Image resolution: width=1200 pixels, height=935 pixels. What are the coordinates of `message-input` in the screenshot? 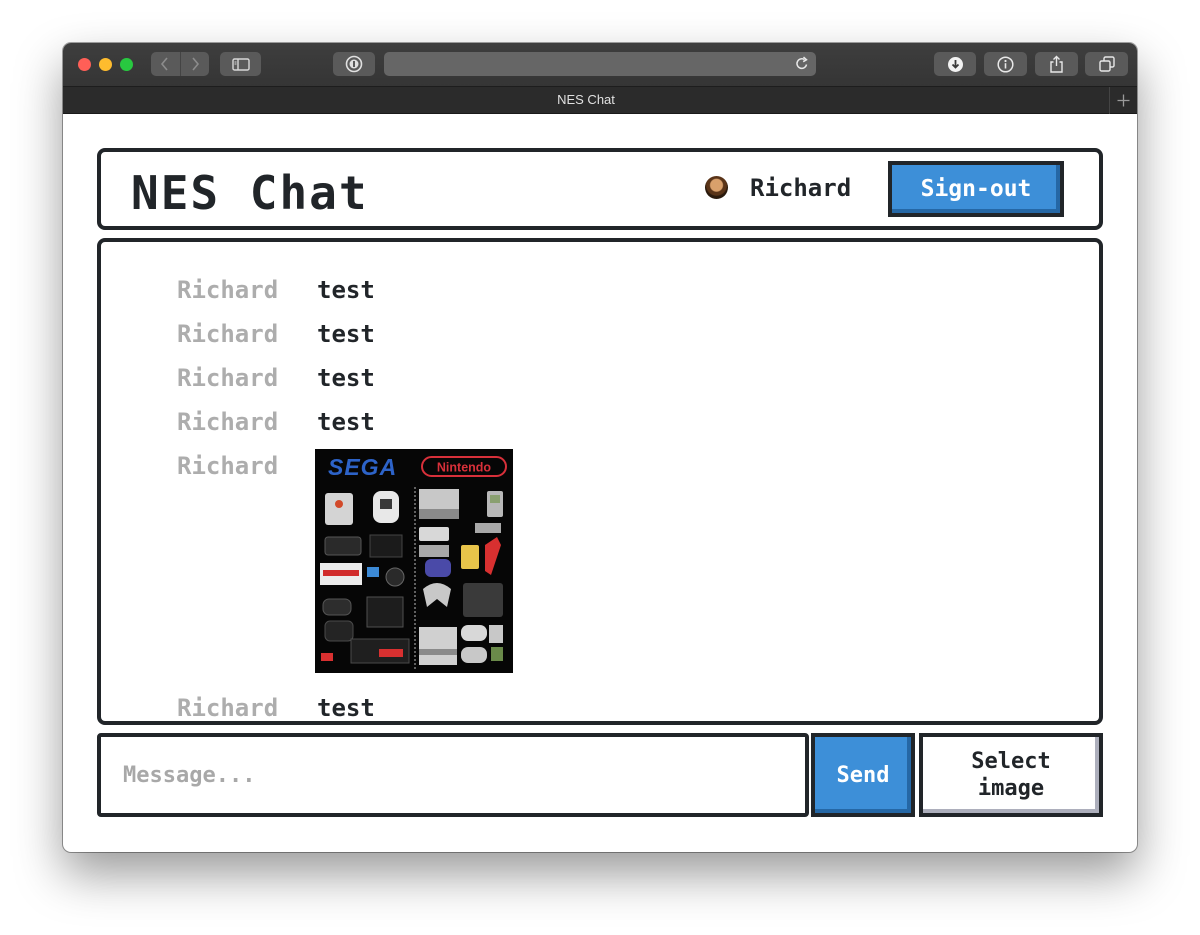 It's located at (453, 775).